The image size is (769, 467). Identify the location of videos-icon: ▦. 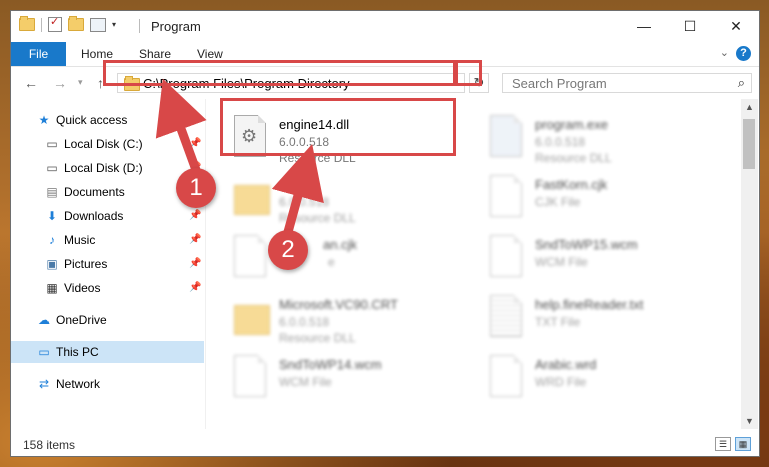
(52, 288).